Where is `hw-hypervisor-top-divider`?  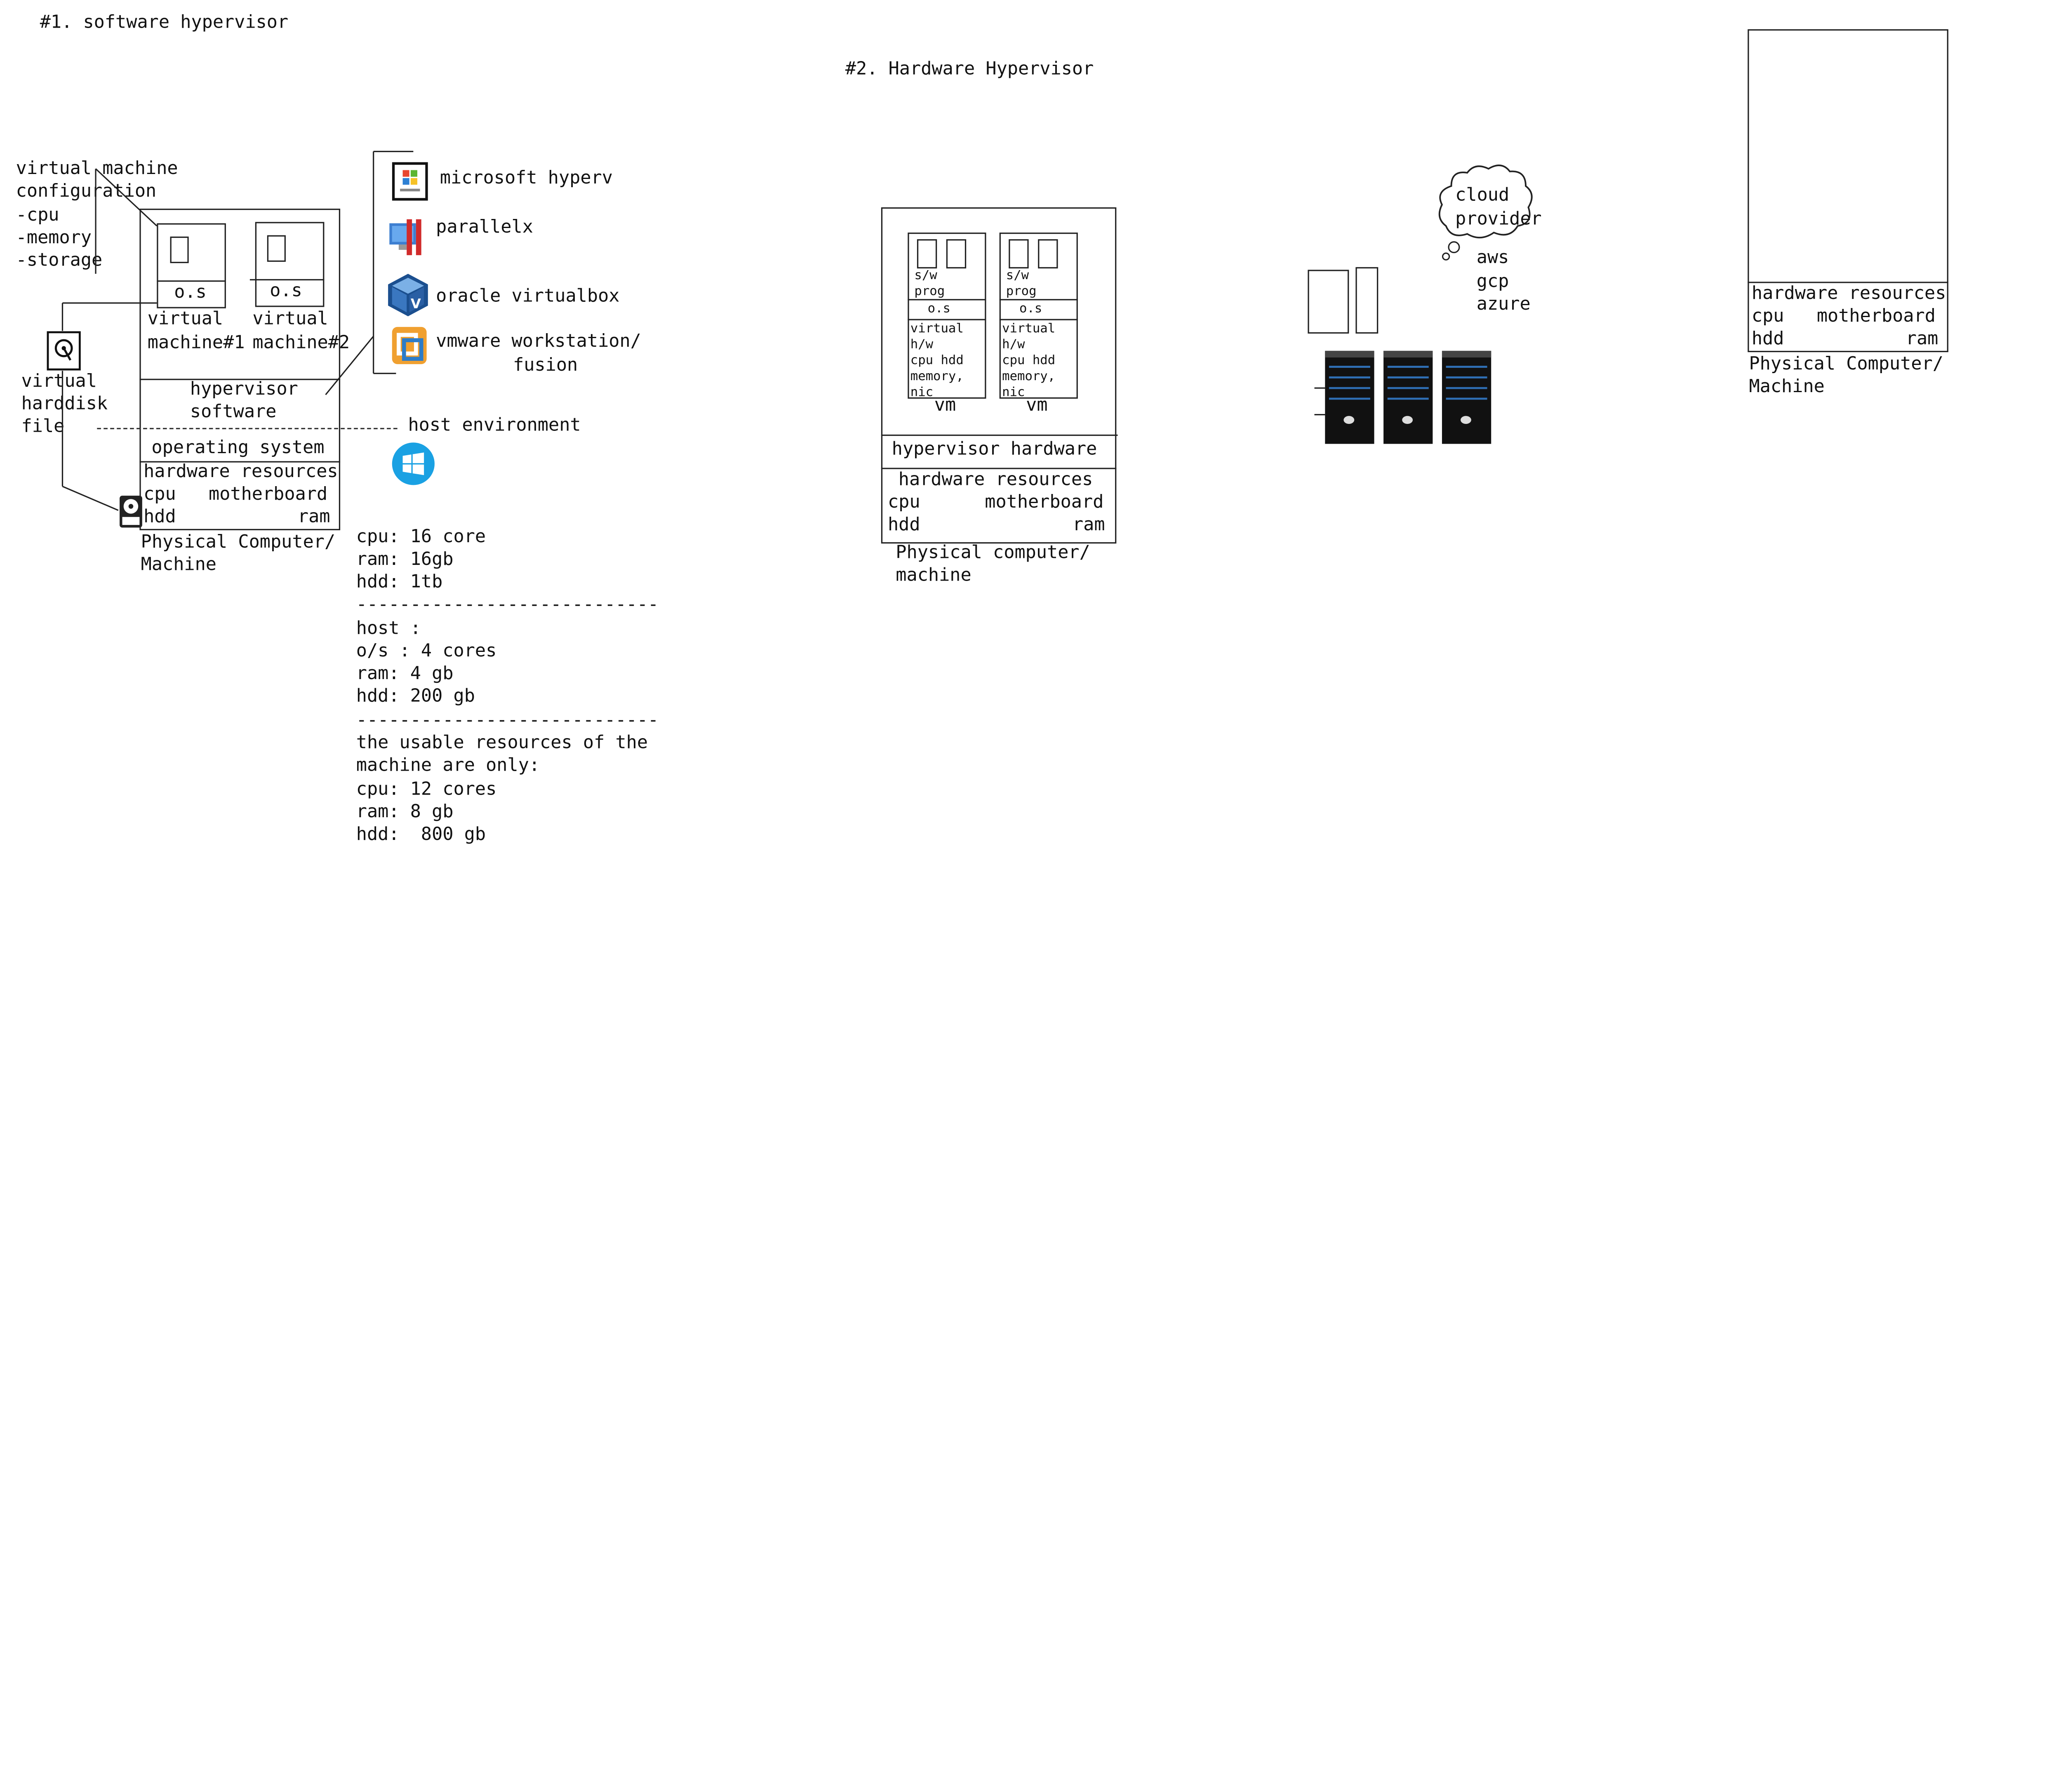
hw-hypervisor-top-divider is located at coordinates (999, 435).